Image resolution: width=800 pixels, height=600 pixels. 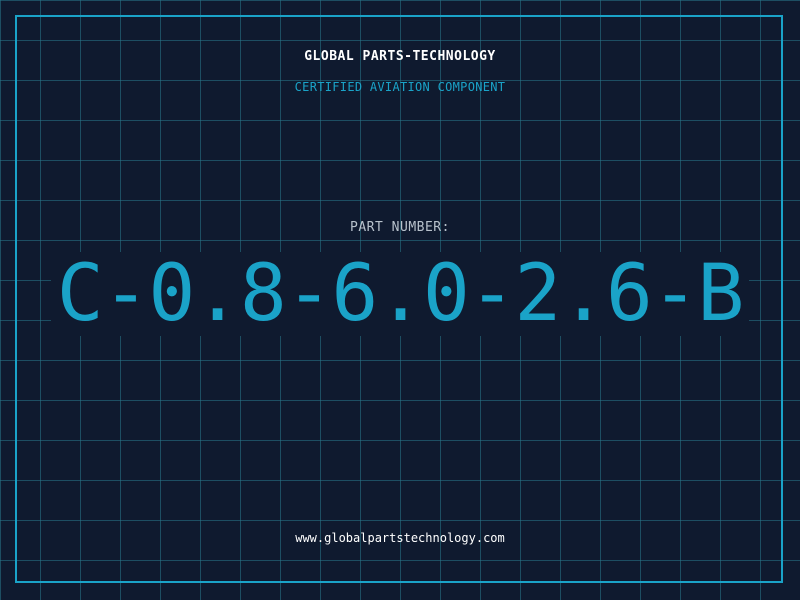 What do you see at coordinates (400, 538) in the screenshot?
I see `website-url: www.globalpartstechnology.com` at bounding box center [400, 538].